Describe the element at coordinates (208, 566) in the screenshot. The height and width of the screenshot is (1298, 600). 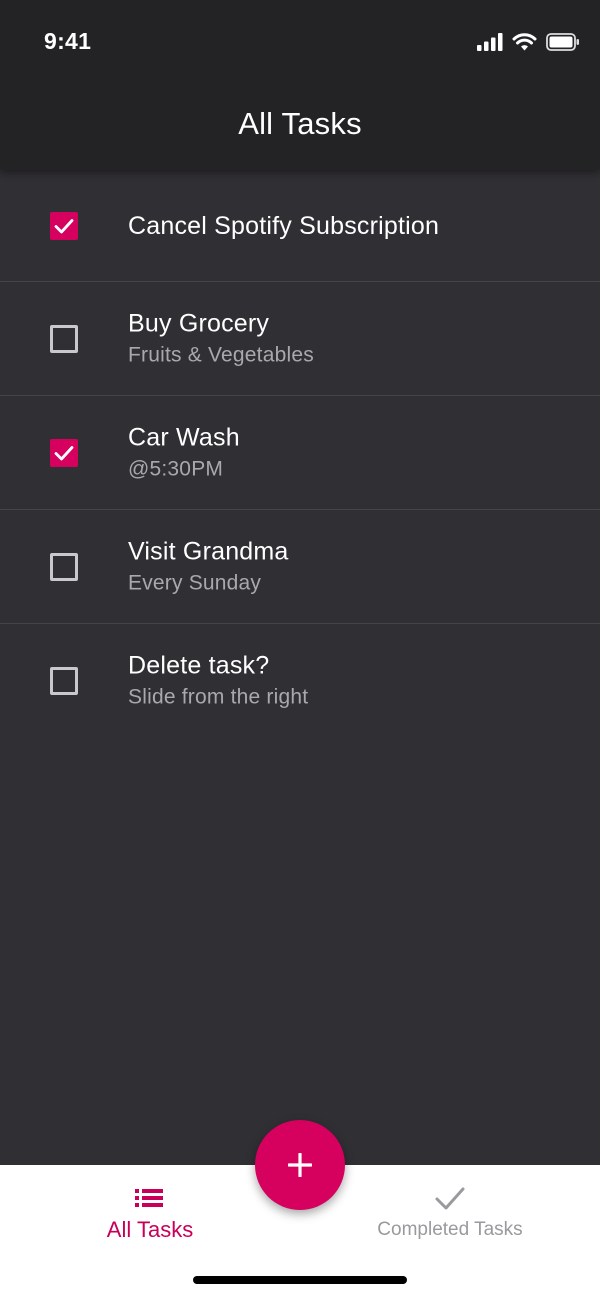
I see `task-text: Visit Grandma Every Sunday` at that location.